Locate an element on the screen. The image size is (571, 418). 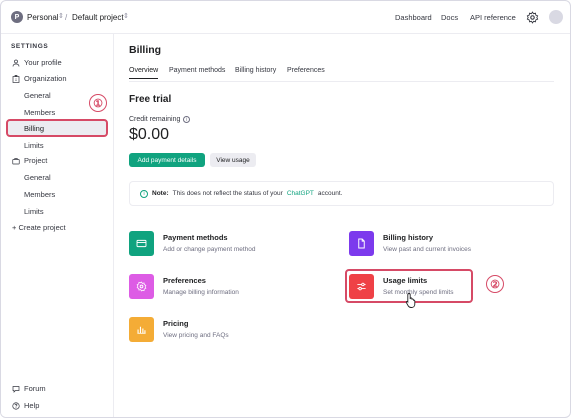
hand-cursor-icon is located at coordinates (410, 300).